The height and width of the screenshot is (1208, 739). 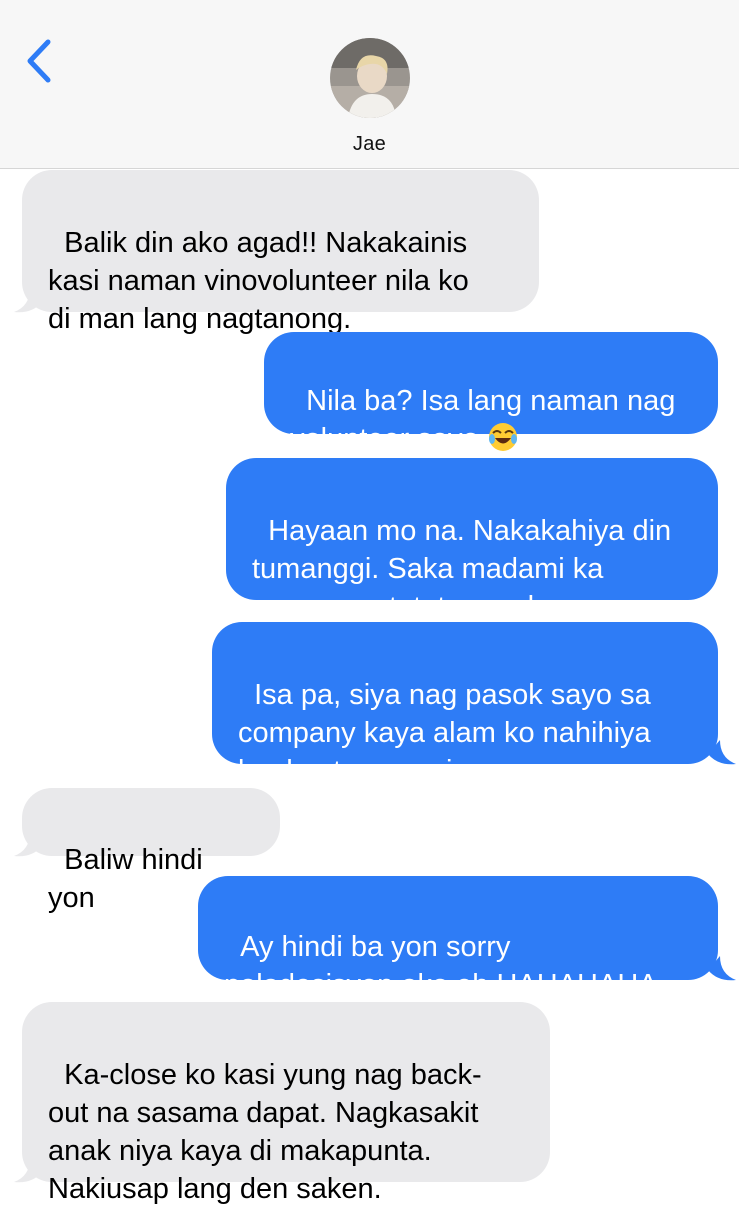 What do you see at coordinates (129, 879) in the screenshot?
I see `message-text: Baliw hindi yon` at bounding box center [129, 879].